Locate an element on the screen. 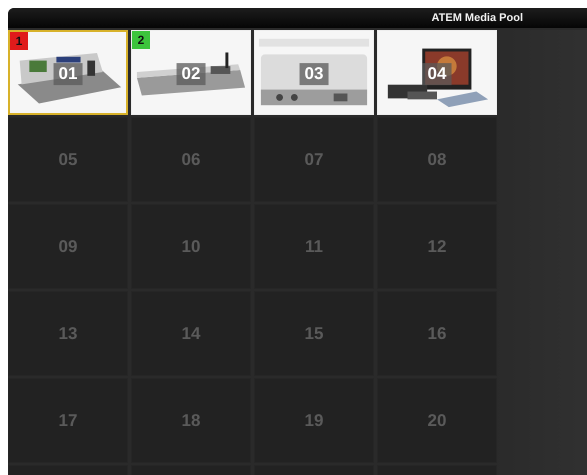 The height and width of the screenshot is (475, 587). media-slot: 10 is located at coordinates (191, 246).